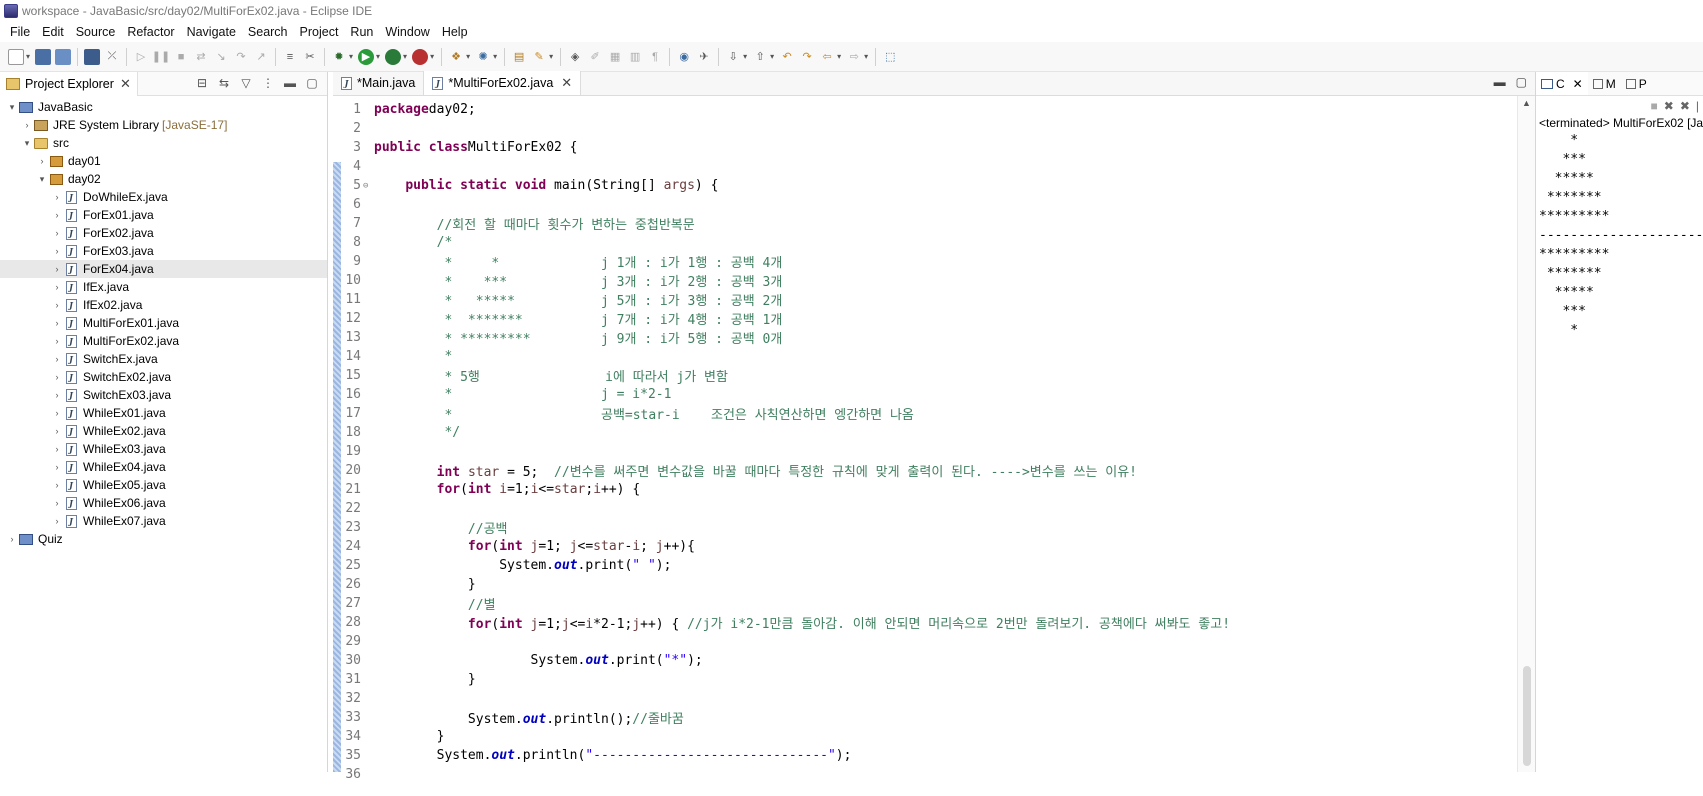 The image size is (1703, 796). I want to click on step-into-icon: ↘, so click(221, 57).